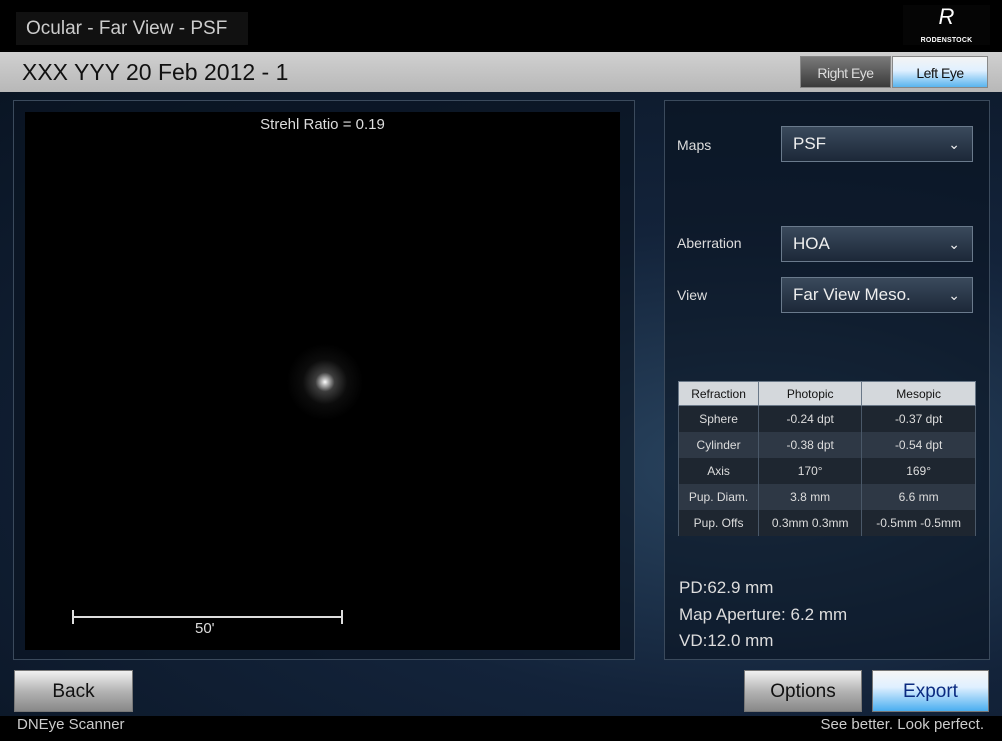 The image size is (1002, 741). Describe the element at coordinates (810, 522) in the screenshot. I see `table-cell: 0.3mm 0.3mm` at that location.